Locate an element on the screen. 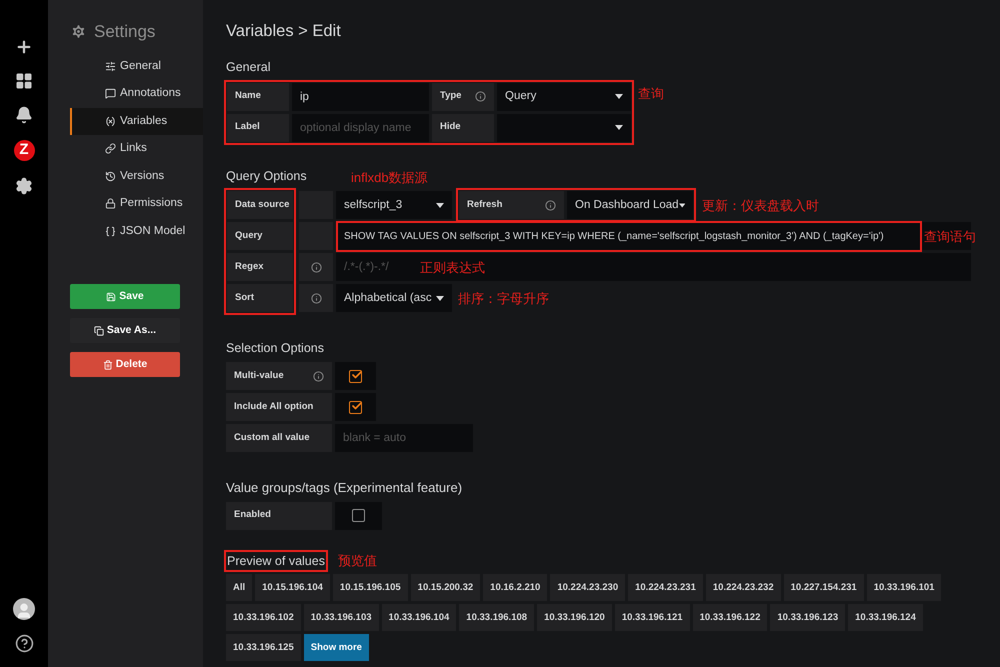 Image resolution: width=1000 pixels, height=667 pixels. value-chip: 10.15.196.105 is located at coordinates (370, 588).